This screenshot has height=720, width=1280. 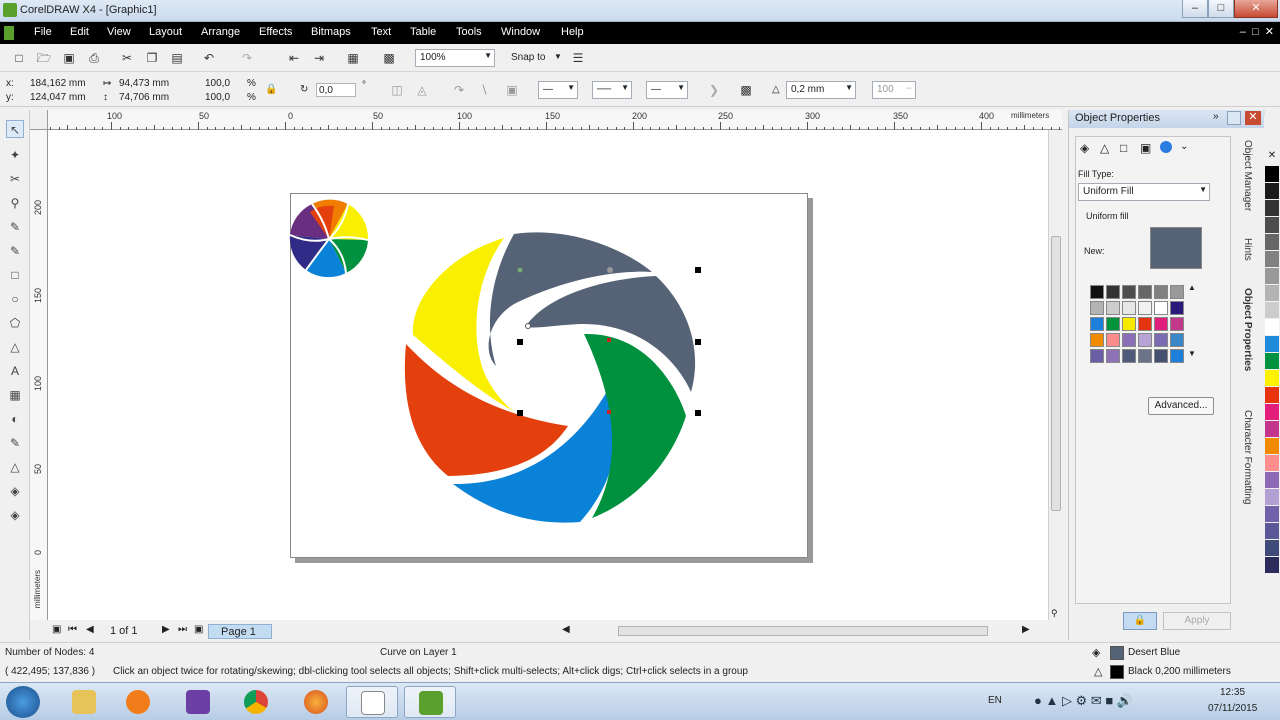 What do you see at coordinates (1272, 157) in the screenshot?
I see `no-color-icon: ✕` at bounding box center [1272, 157].